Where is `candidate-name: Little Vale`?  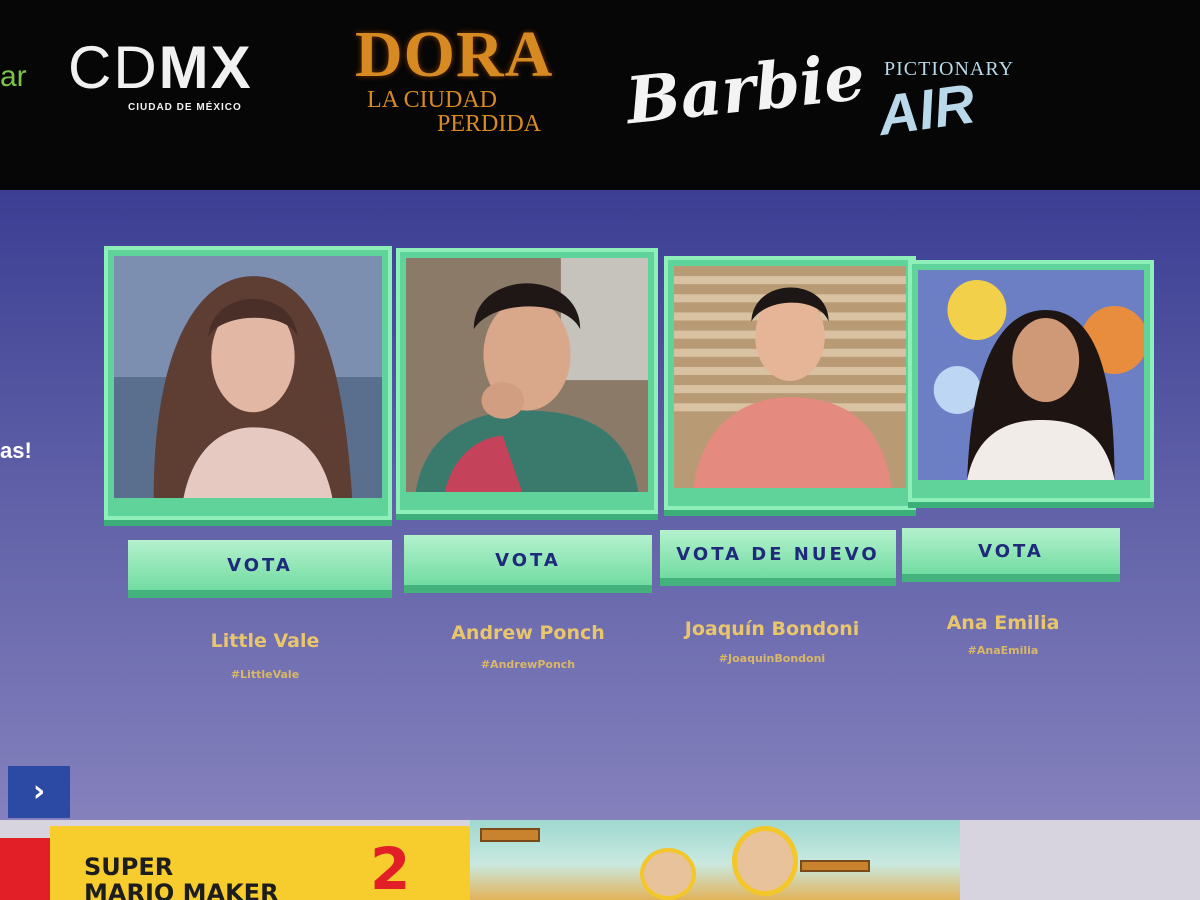 candidate-name: Little Vale is located at coordinates (265, 641).